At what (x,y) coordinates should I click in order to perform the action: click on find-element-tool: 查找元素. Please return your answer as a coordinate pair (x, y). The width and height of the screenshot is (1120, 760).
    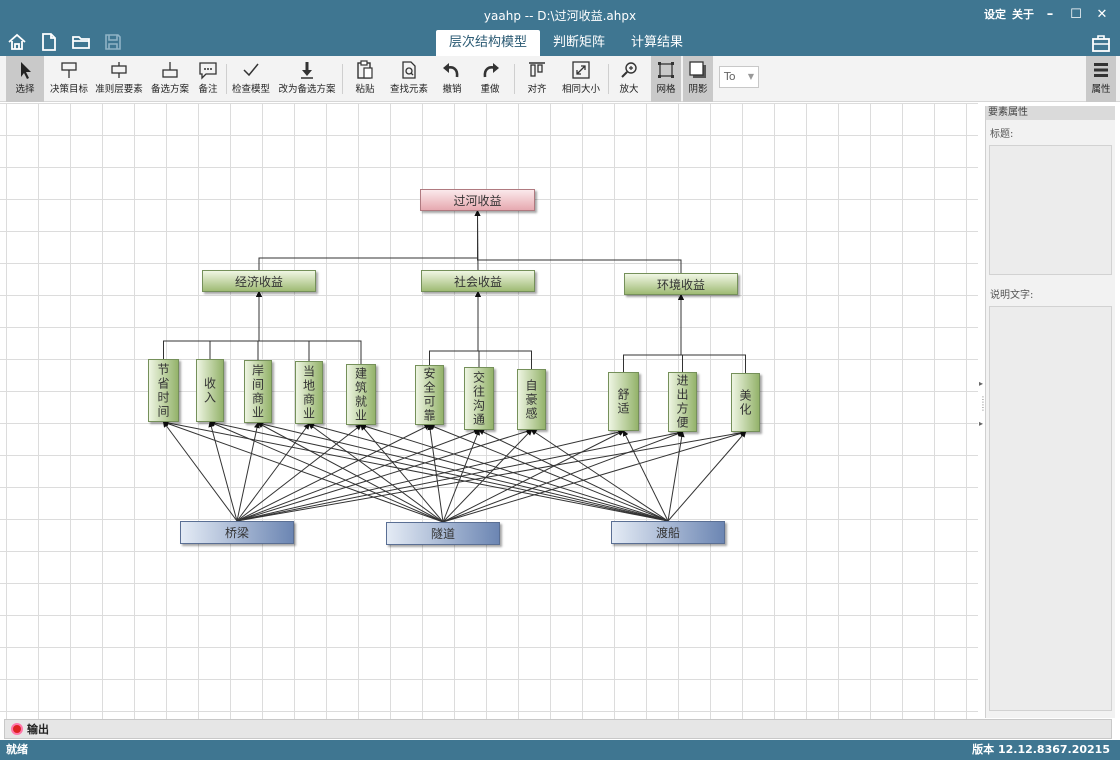
    Looking at the image, I should click on (409, 79).